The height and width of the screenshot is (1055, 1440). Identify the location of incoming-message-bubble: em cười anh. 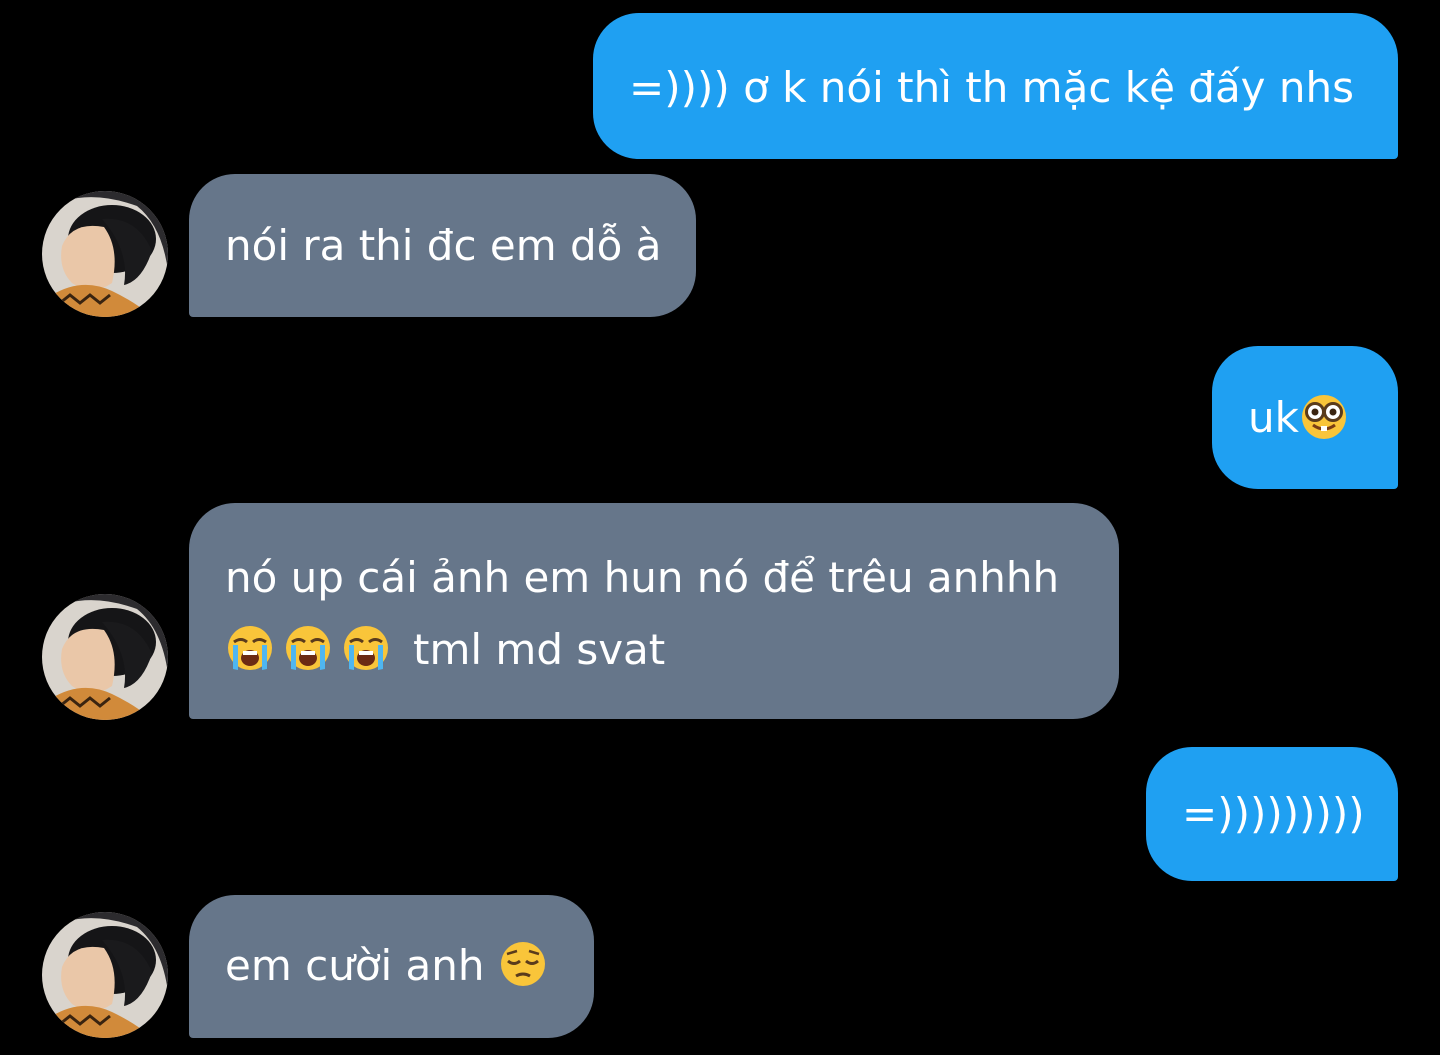
(391, 966).